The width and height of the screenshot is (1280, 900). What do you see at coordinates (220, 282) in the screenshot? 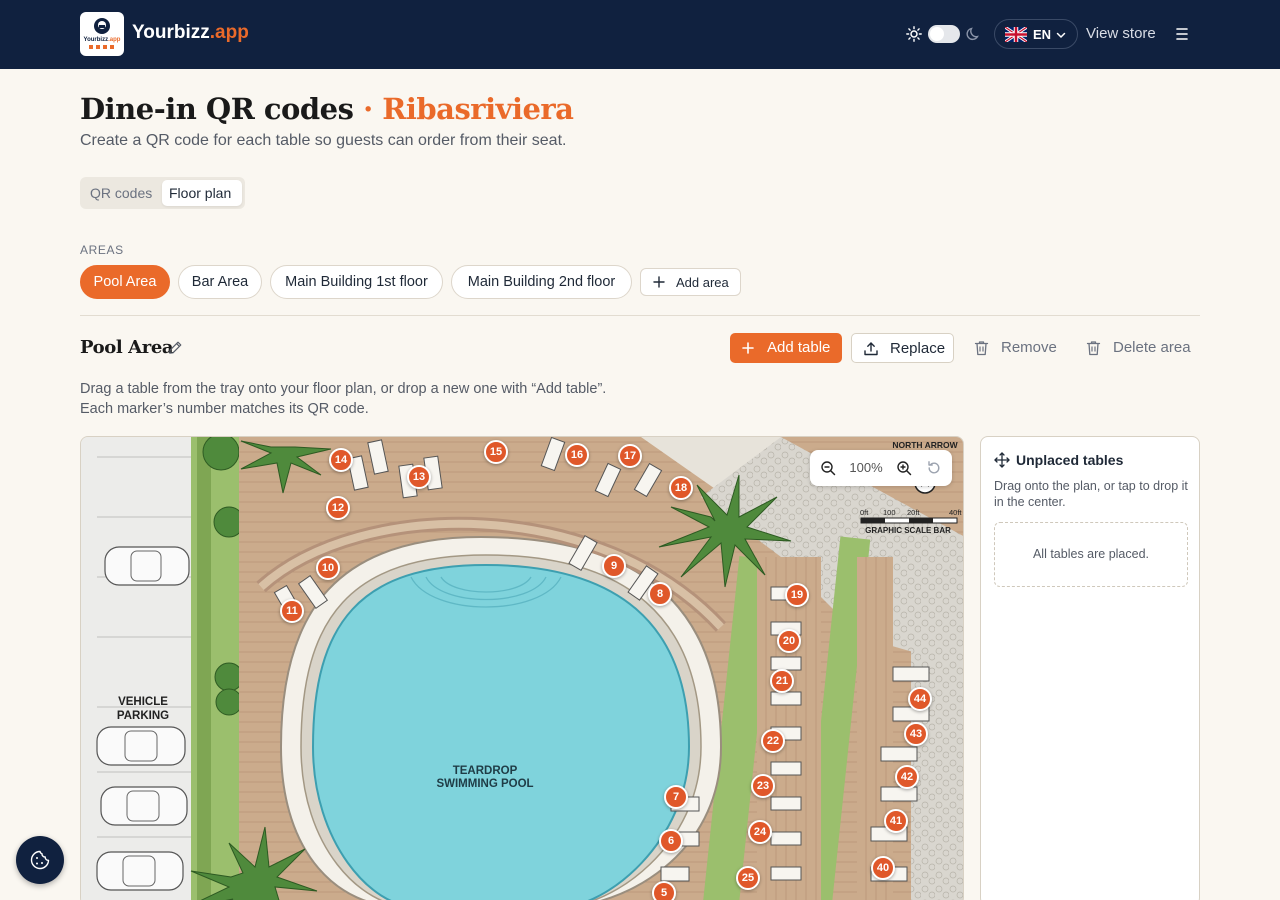
I see `area-pill-bar-area: Bar Area` at bounding box center [220, 282].